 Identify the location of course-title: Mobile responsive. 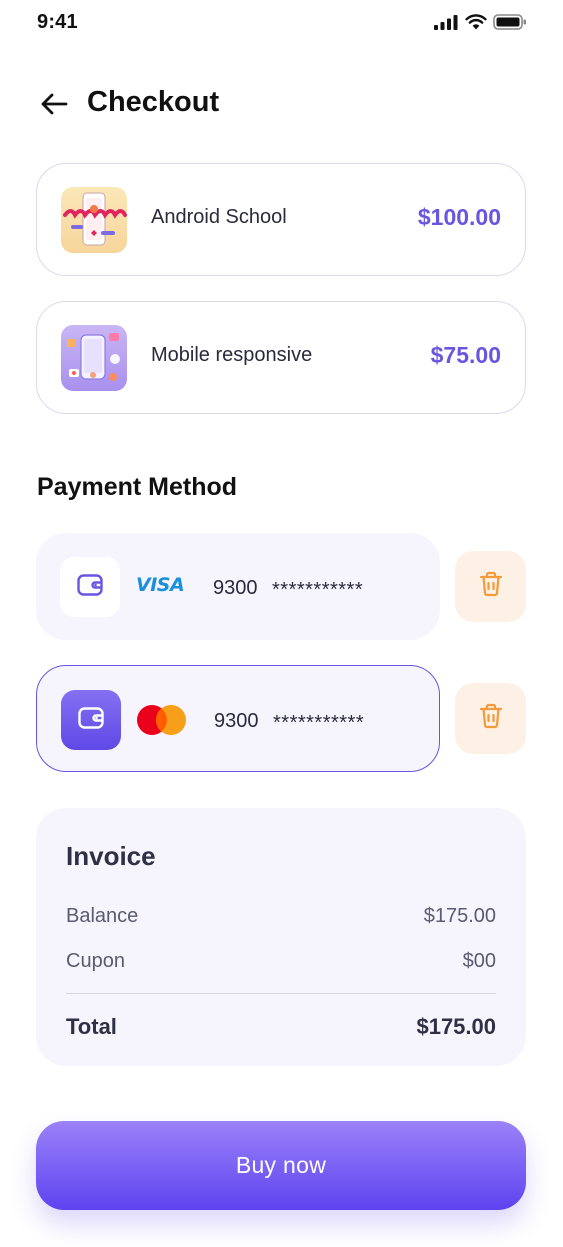
(232, 355).